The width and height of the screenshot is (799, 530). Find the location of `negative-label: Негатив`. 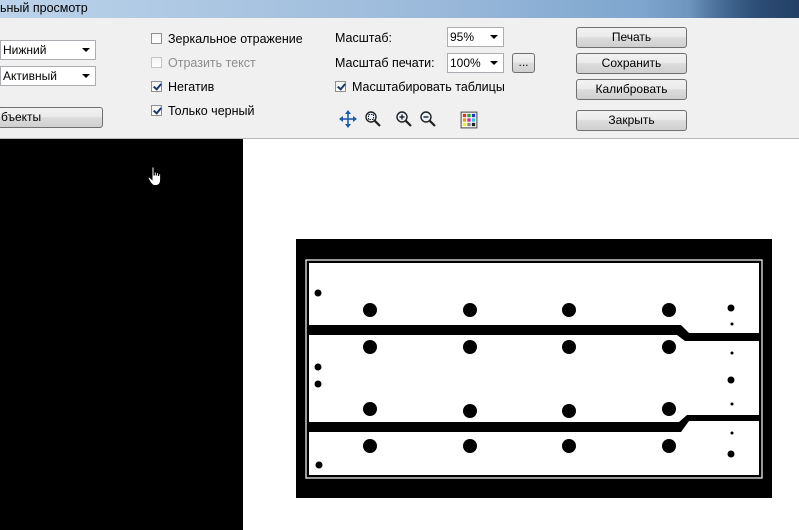

negative-label: Негатив is located at coordinates (191, 87).